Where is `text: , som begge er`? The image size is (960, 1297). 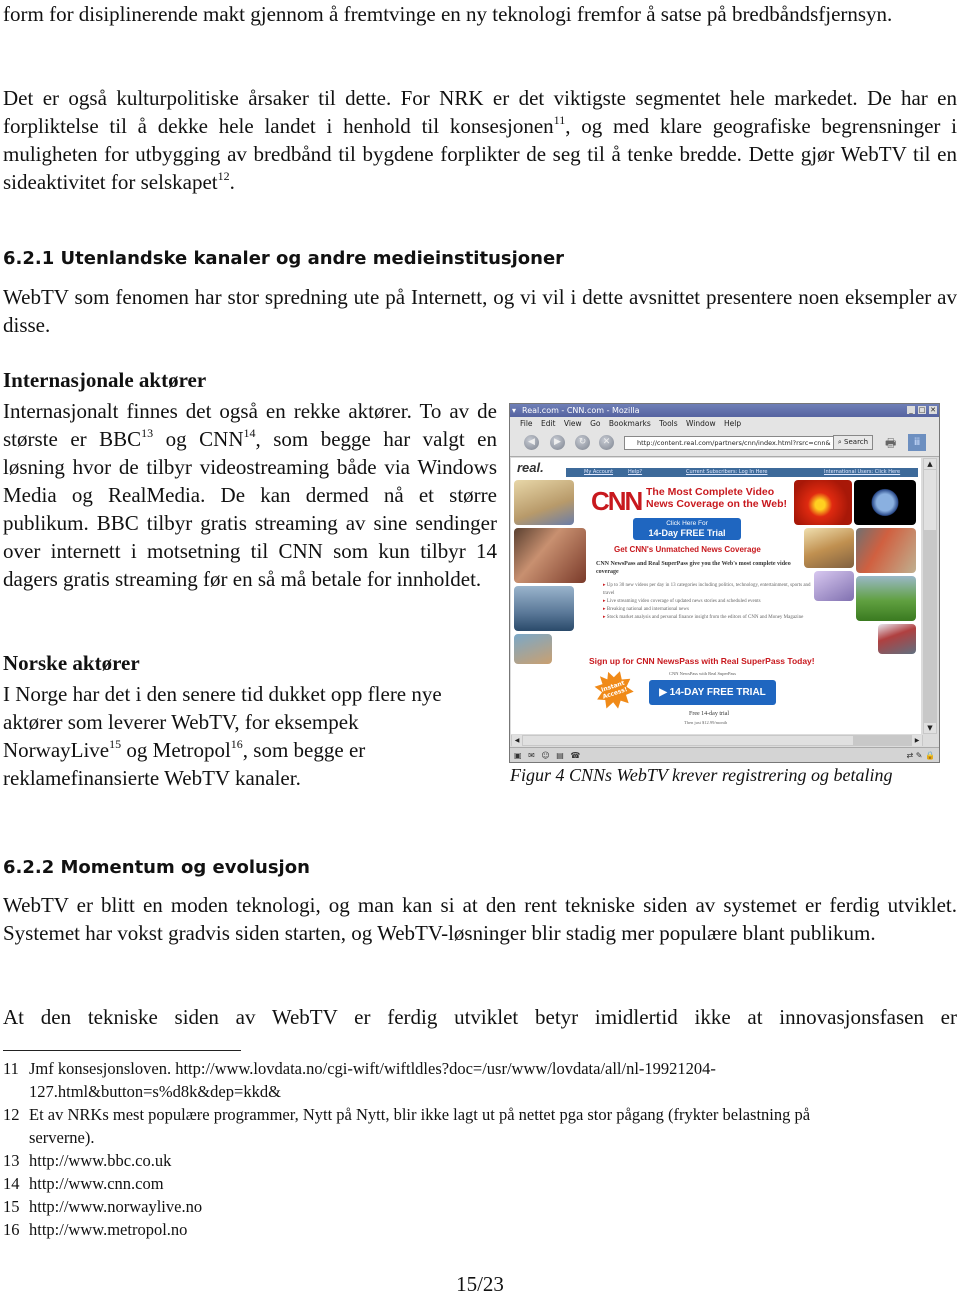
text: , som begge er is located at coordinates (304, 750).